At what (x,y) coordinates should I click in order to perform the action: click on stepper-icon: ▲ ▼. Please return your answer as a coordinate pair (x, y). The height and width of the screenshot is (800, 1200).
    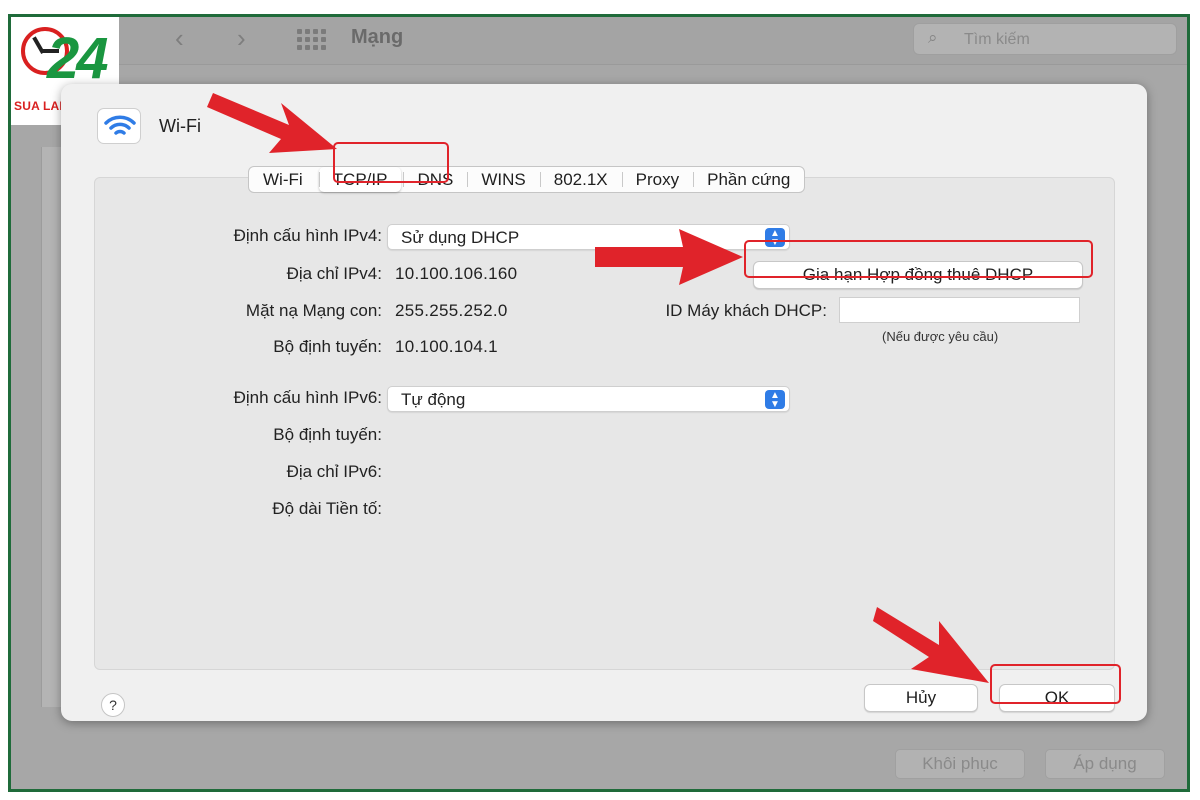
    Looking at the image, I should click on (775, 400).